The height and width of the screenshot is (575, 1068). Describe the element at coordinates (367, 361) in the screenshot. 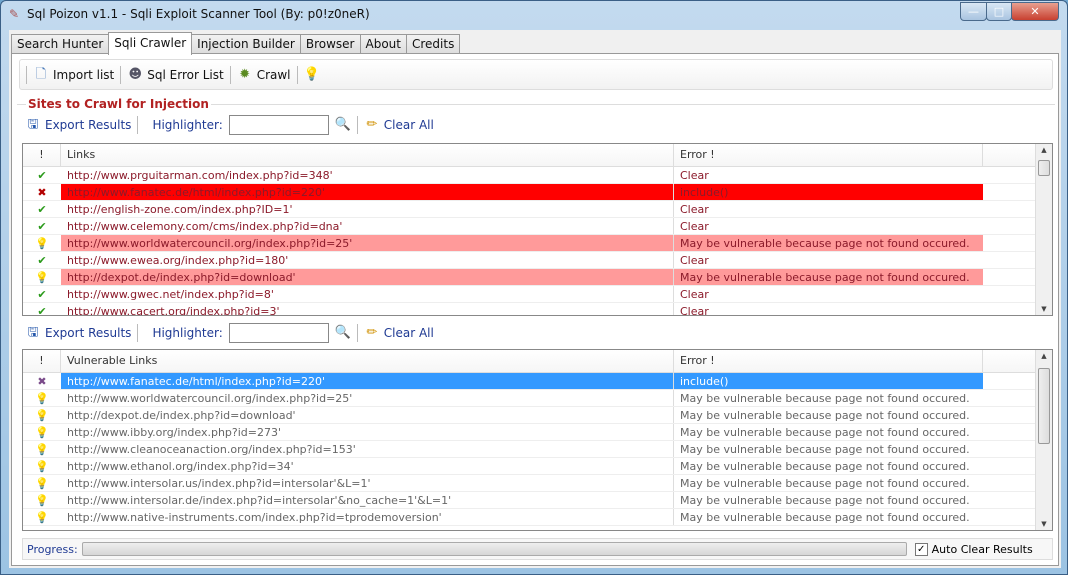

I see `column-links: Vulnerable Links` at that location.